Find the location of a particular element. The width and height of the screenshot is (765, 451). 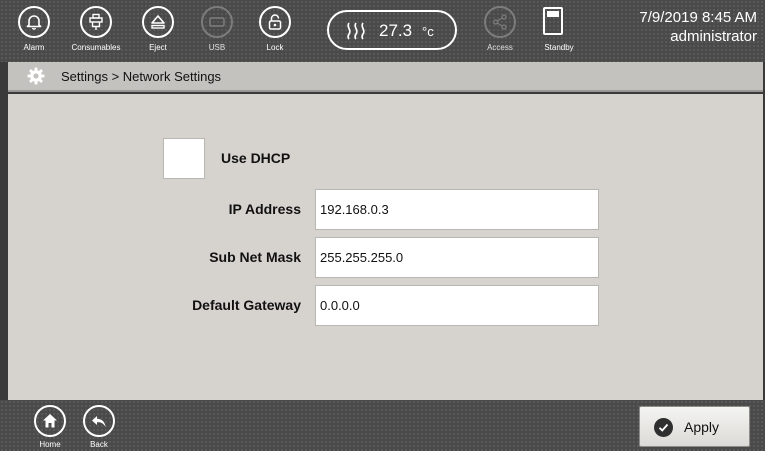

temperature-unit: °c is located at coordinates (428, 31).